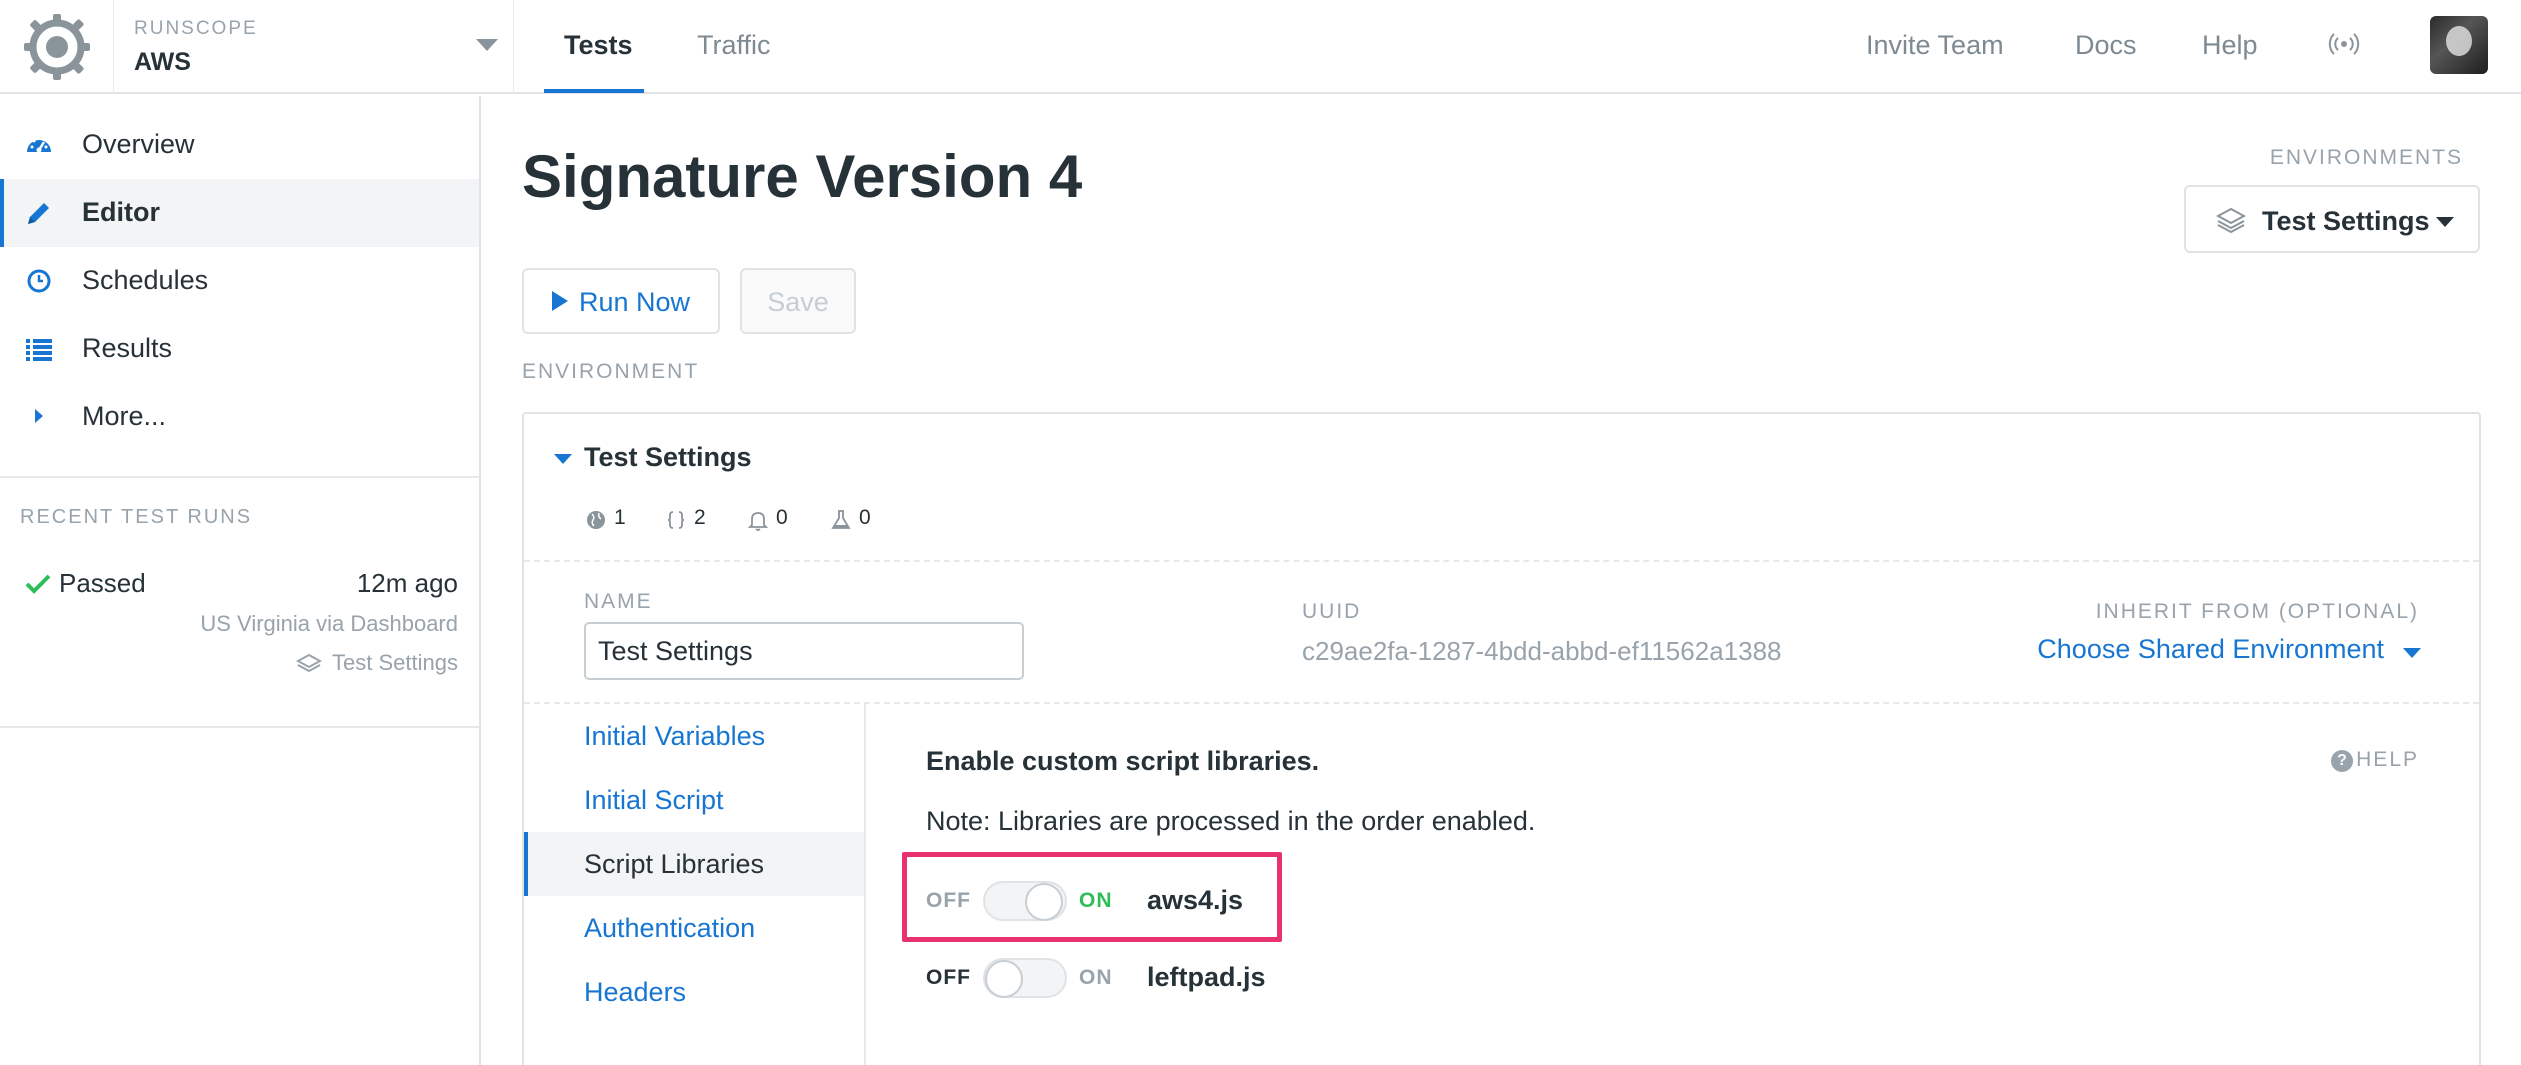 The height and width of the screenshot is (1065, 2521). I want to click on bell-icon, so click(758, 521).